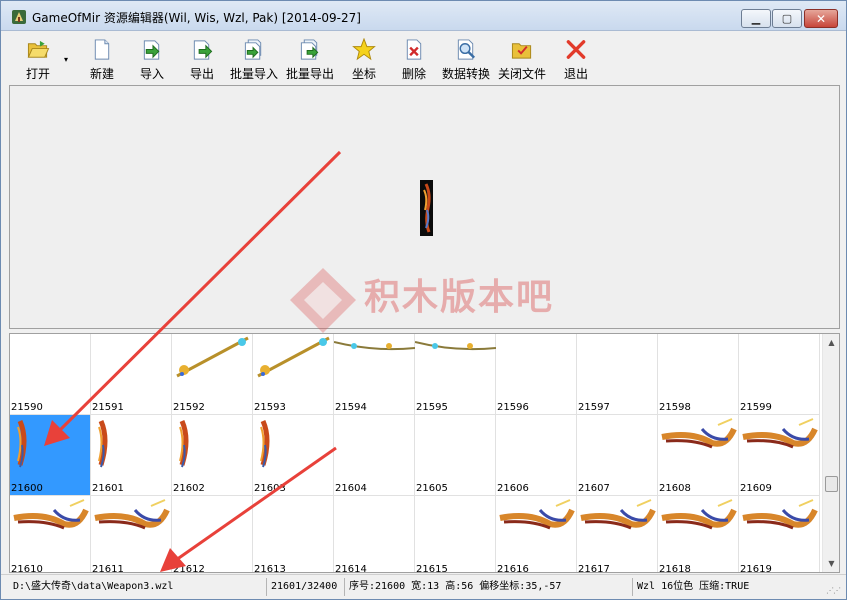  I want to click on thumbnail-cell: 21593, so click(293, 374).